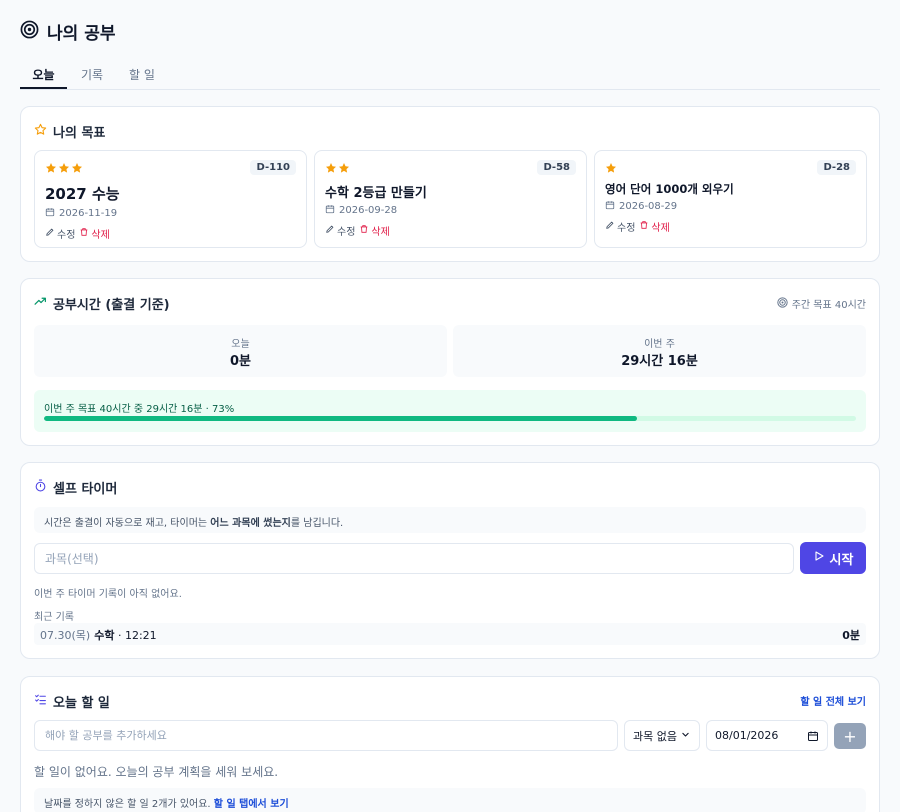 The width and height of the screenshot is (900, 812). I want to click on week-stat: 이번 주 29시간 16분, so click(659, 351).